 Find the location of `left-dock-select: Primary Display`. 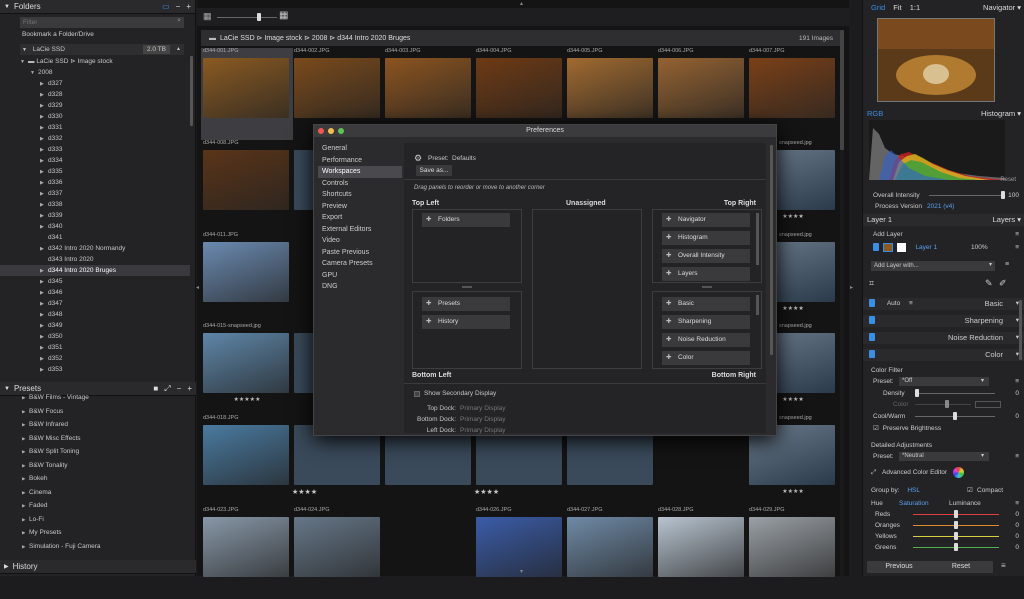

left-dock-select: Primary Display is located at coordinates (483, 430).